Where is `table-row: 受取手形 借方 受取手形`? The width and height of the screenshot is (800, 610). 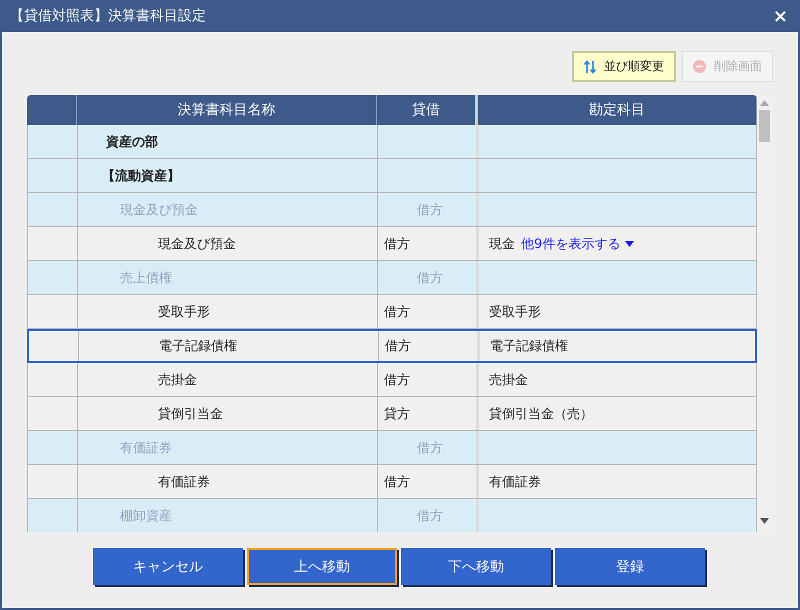 table-row: 受取手形 借方 受取手形 is located at coordinates (392, 312).